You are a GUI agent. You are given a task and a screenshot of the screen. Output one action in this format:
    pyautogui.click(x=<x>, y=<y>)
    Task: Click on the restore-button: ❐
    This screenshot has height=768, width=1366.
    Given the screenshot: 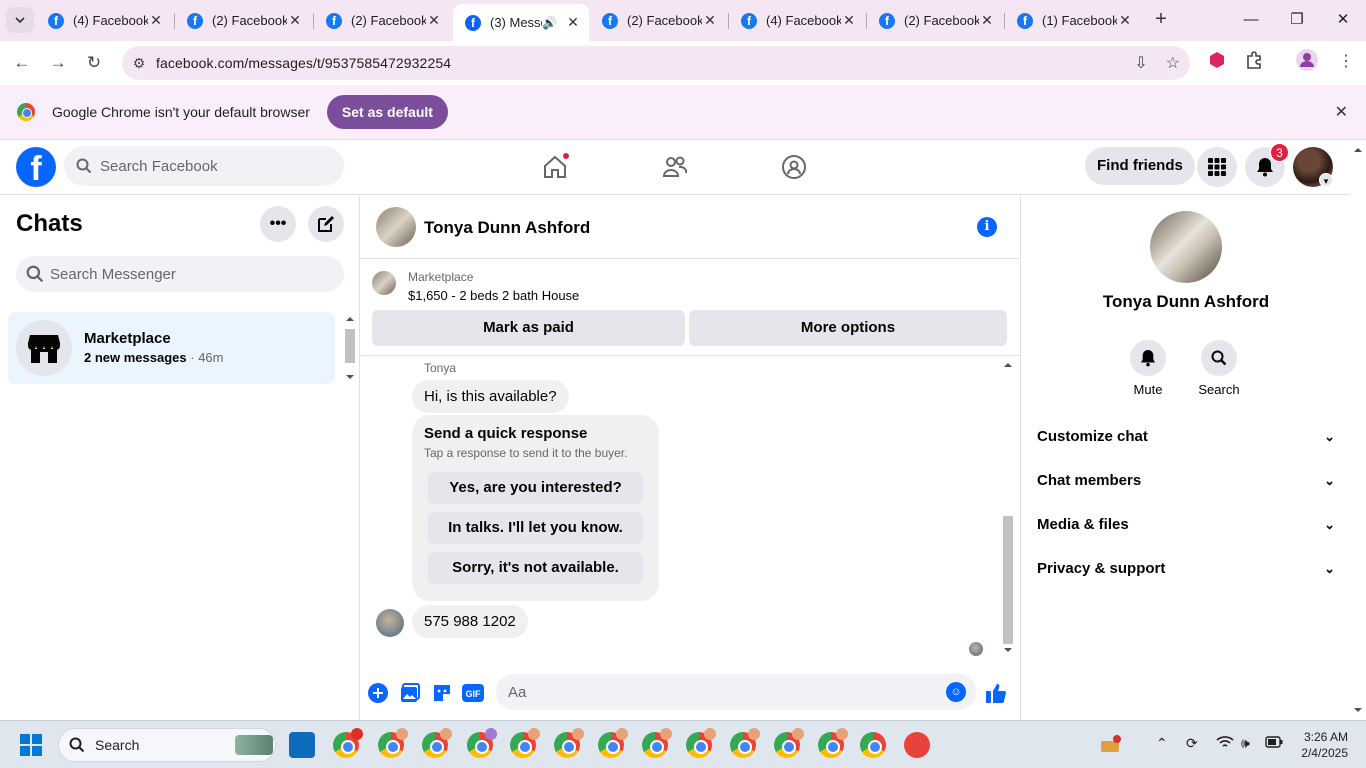 What is the action you would take?
    pyautogui.click(x=1297, y=20)
    